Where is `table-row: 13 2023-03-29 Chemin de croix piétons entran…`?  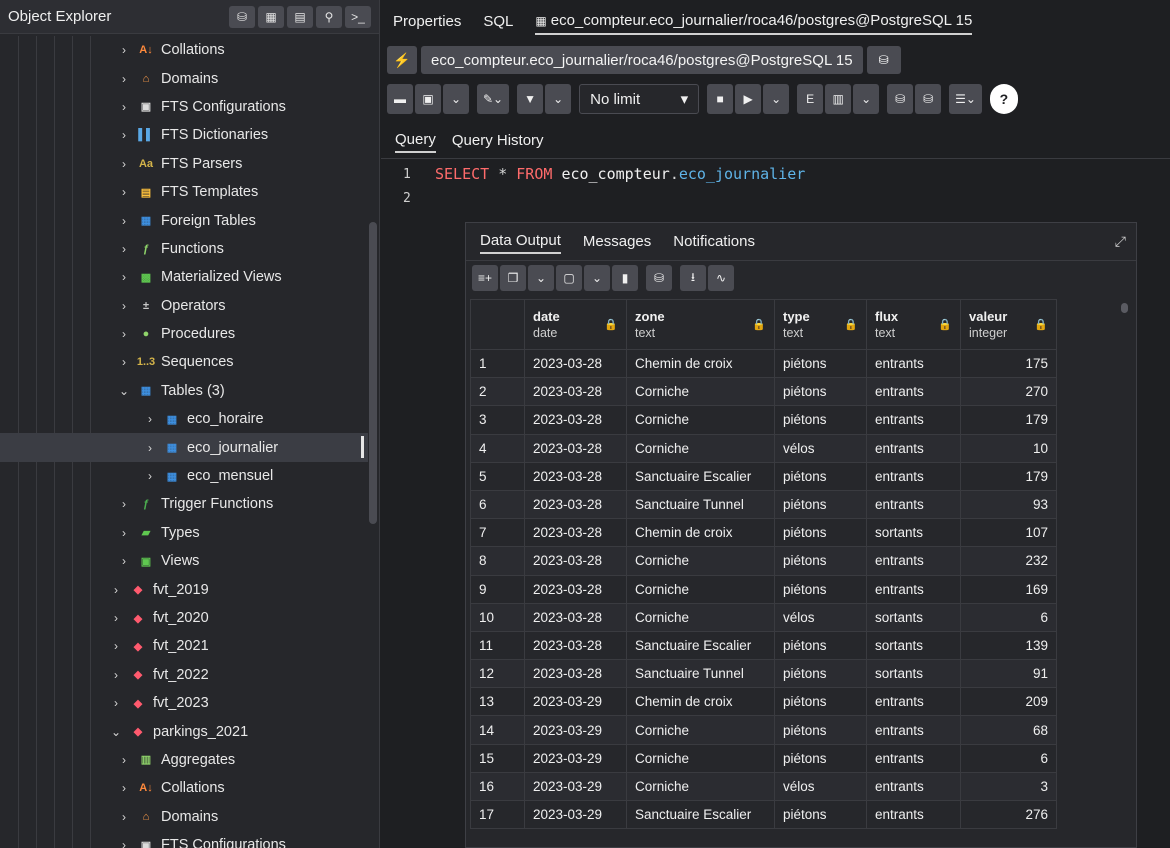
table-row: 13 2023-03-29 Chemin de croix piétons entran… is located at coordinates (763, 702).